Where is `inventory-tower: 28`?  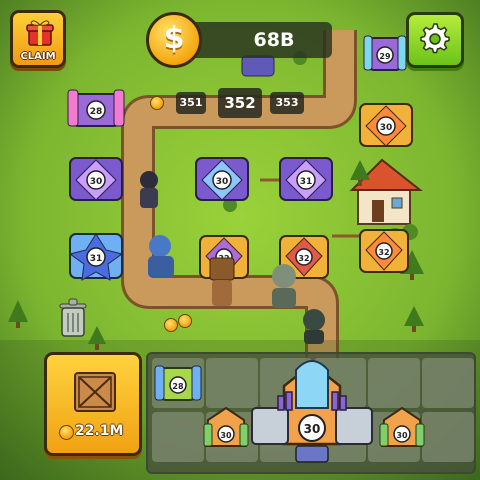 inventory-tower: 28 is located at coordinates (178, 384).